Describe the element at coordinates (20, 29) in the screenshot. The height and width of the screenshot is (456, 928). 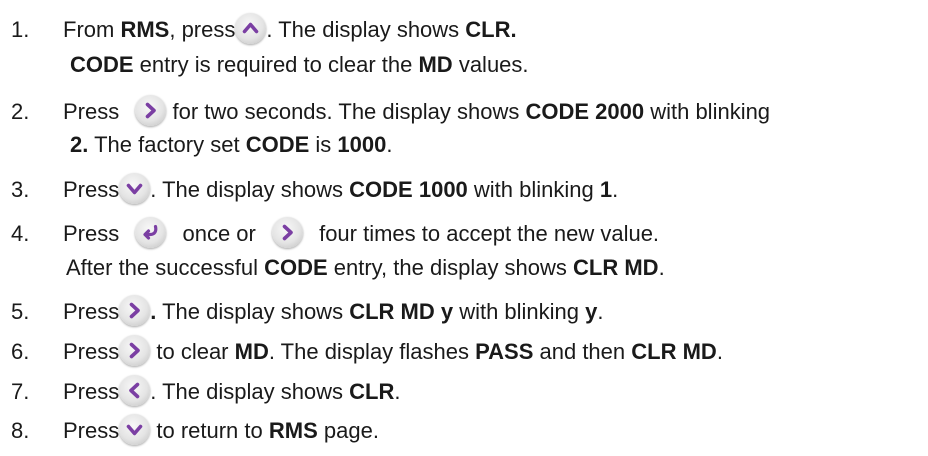
I see `step-number: 1.` at that location.